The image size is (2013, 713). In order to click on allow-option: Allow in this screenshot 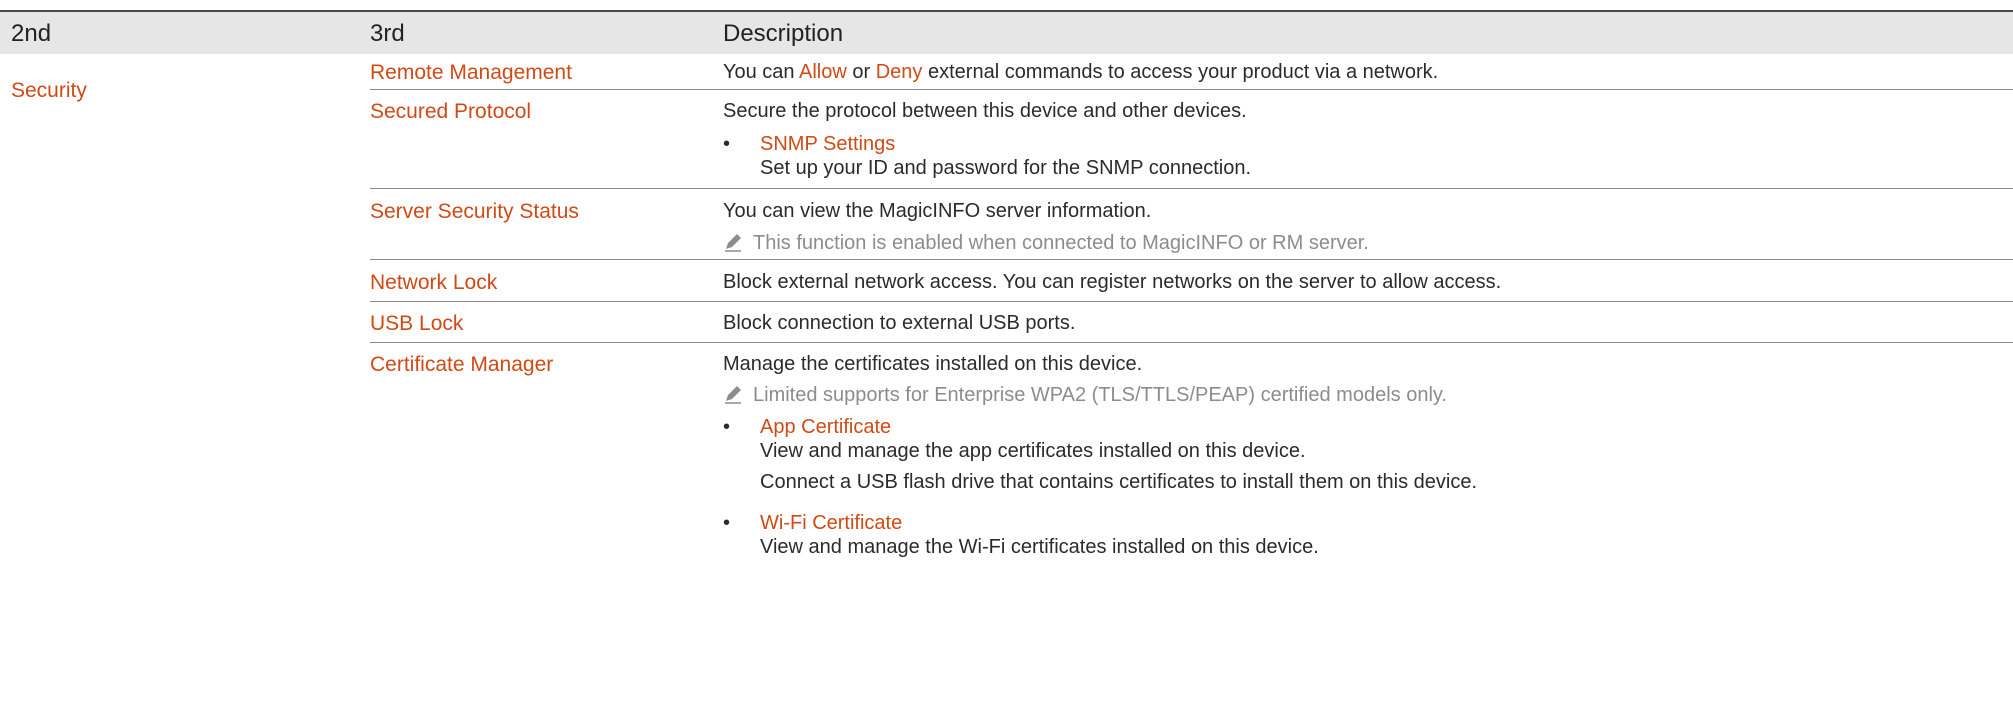, I will do `click(823, 72)`.